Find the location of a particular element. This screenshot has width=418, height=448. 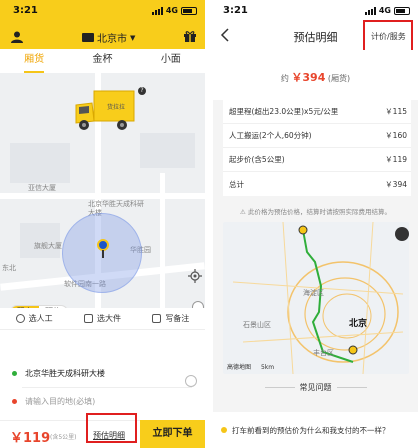

map-place-label: 亚信大厦 is located at coordinates (42, 188).